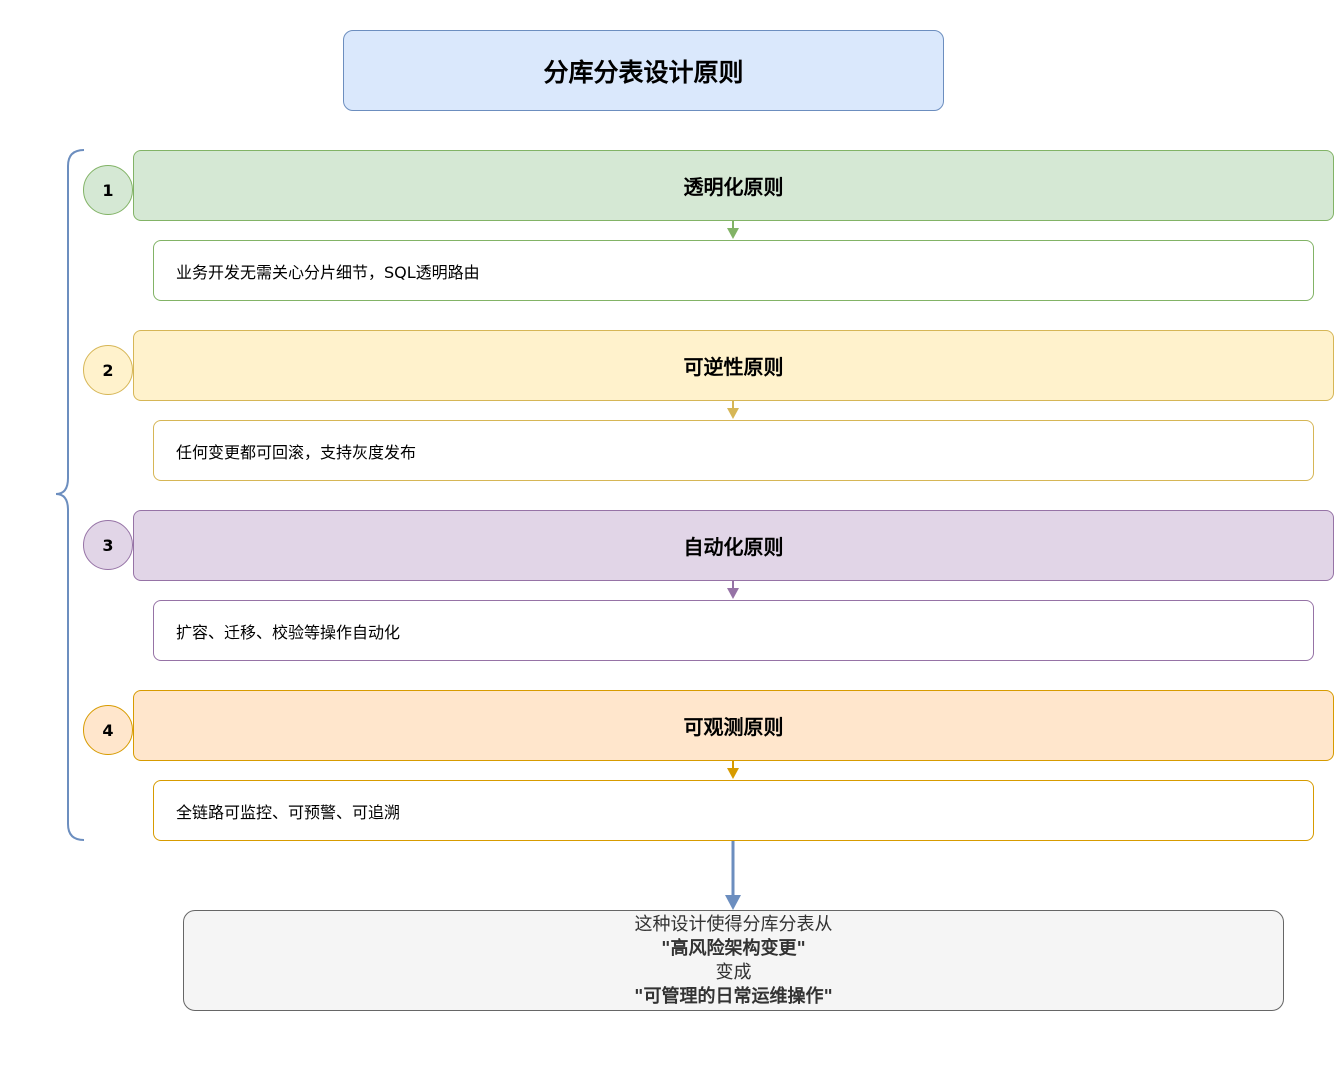 Image resolution: width=1344 pixels, height=1077 pixels. I want to click on principle-1-description: 业务开发无需关心分片细节，SQL透明路由, so click(733, 270).